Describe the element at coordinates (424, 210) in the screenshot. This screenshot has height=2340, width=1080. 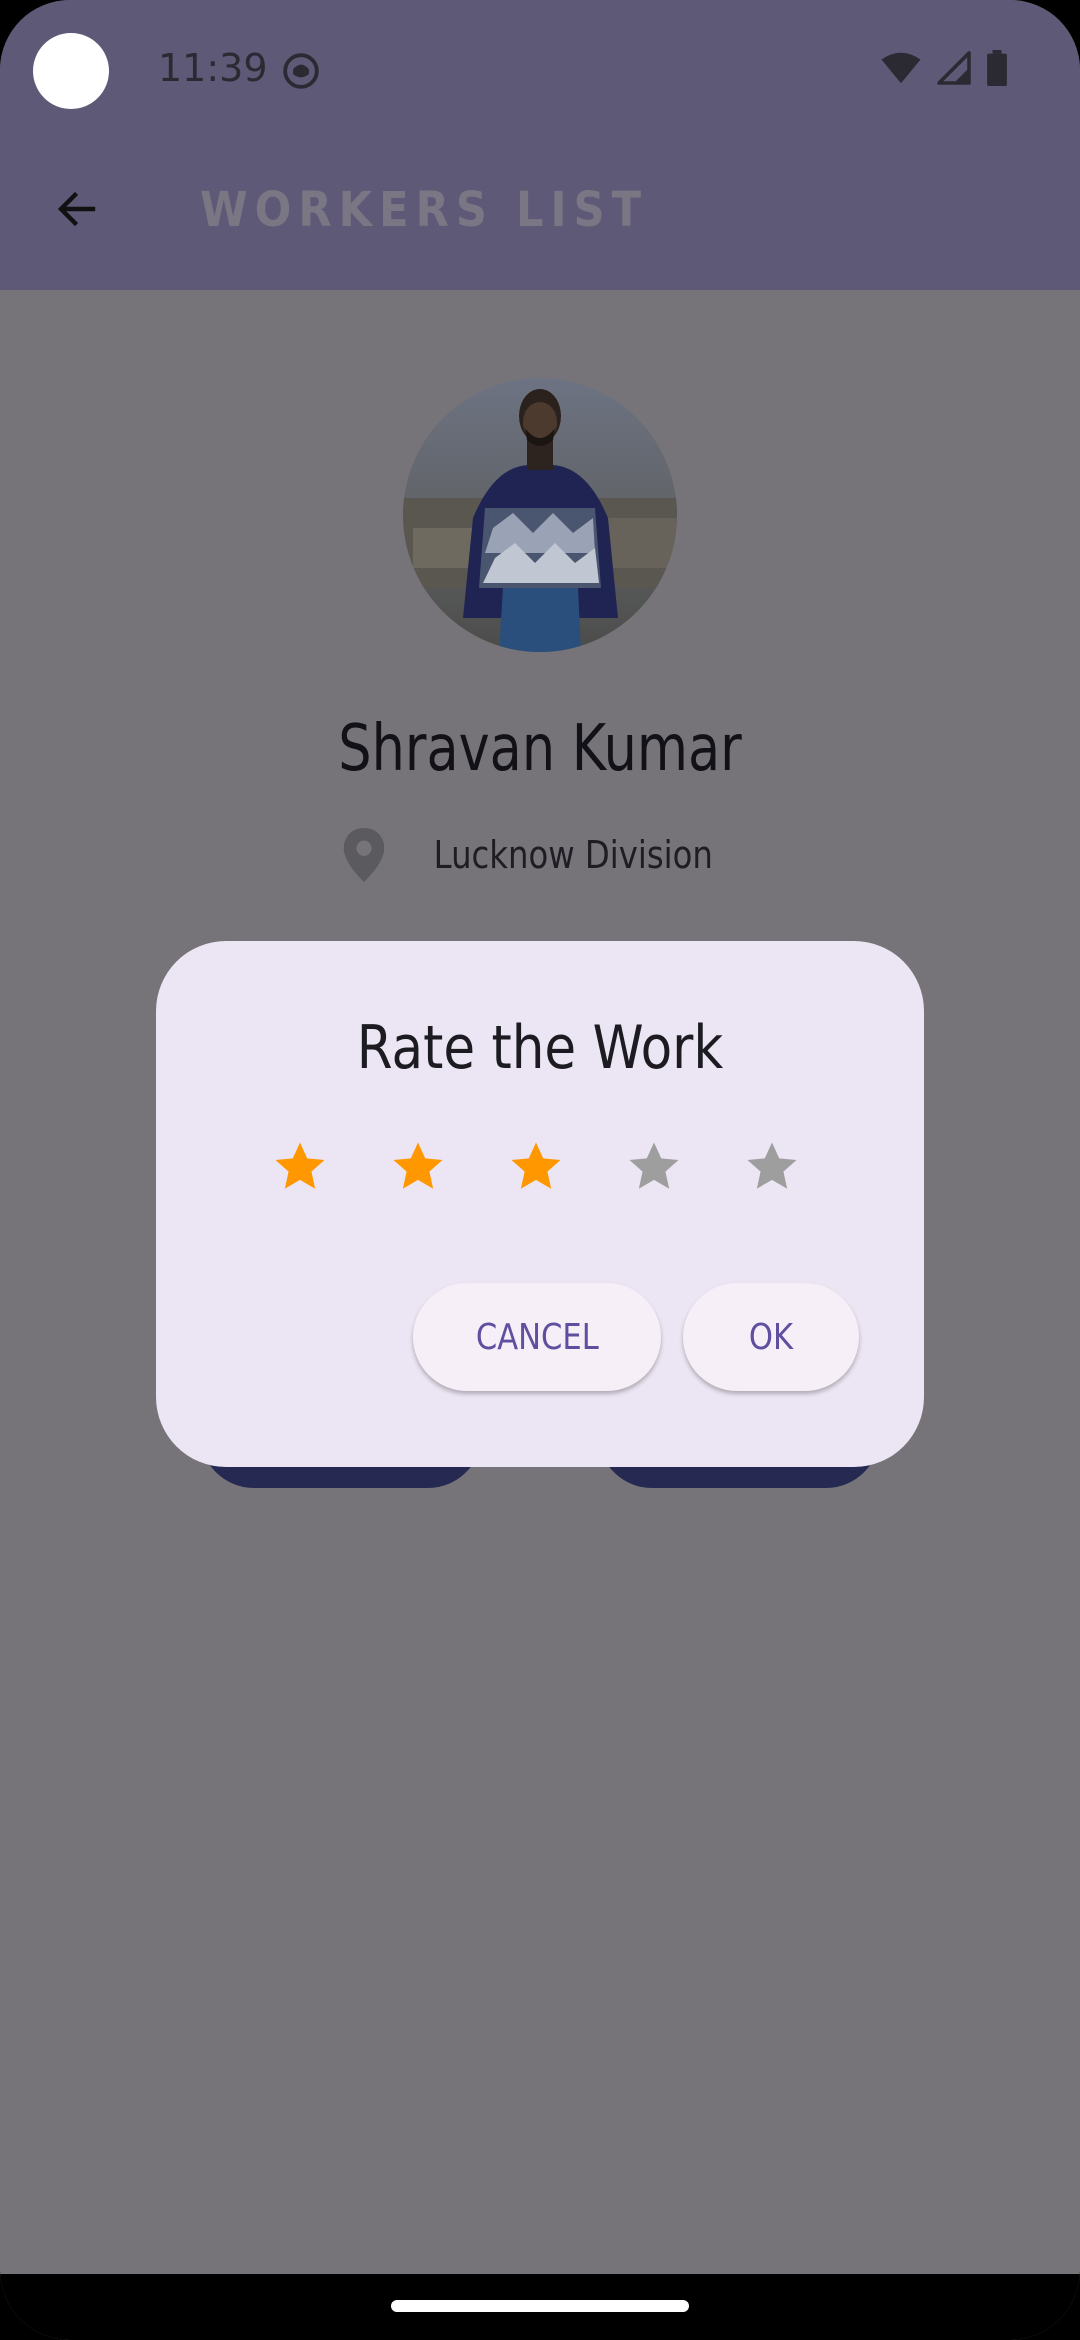
I see `page-title: WORKERS LIST` at that location.